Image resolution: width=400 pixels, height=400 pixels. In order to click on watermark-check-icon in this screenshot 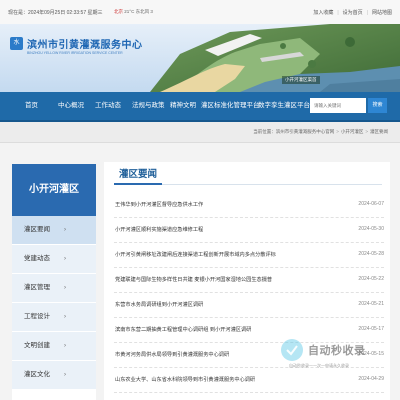, I will do `click(292, 350)`.